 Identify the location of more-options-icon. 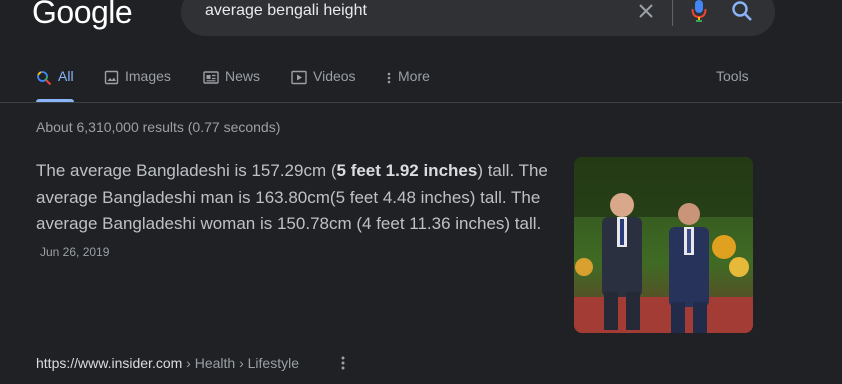
(343, 363).